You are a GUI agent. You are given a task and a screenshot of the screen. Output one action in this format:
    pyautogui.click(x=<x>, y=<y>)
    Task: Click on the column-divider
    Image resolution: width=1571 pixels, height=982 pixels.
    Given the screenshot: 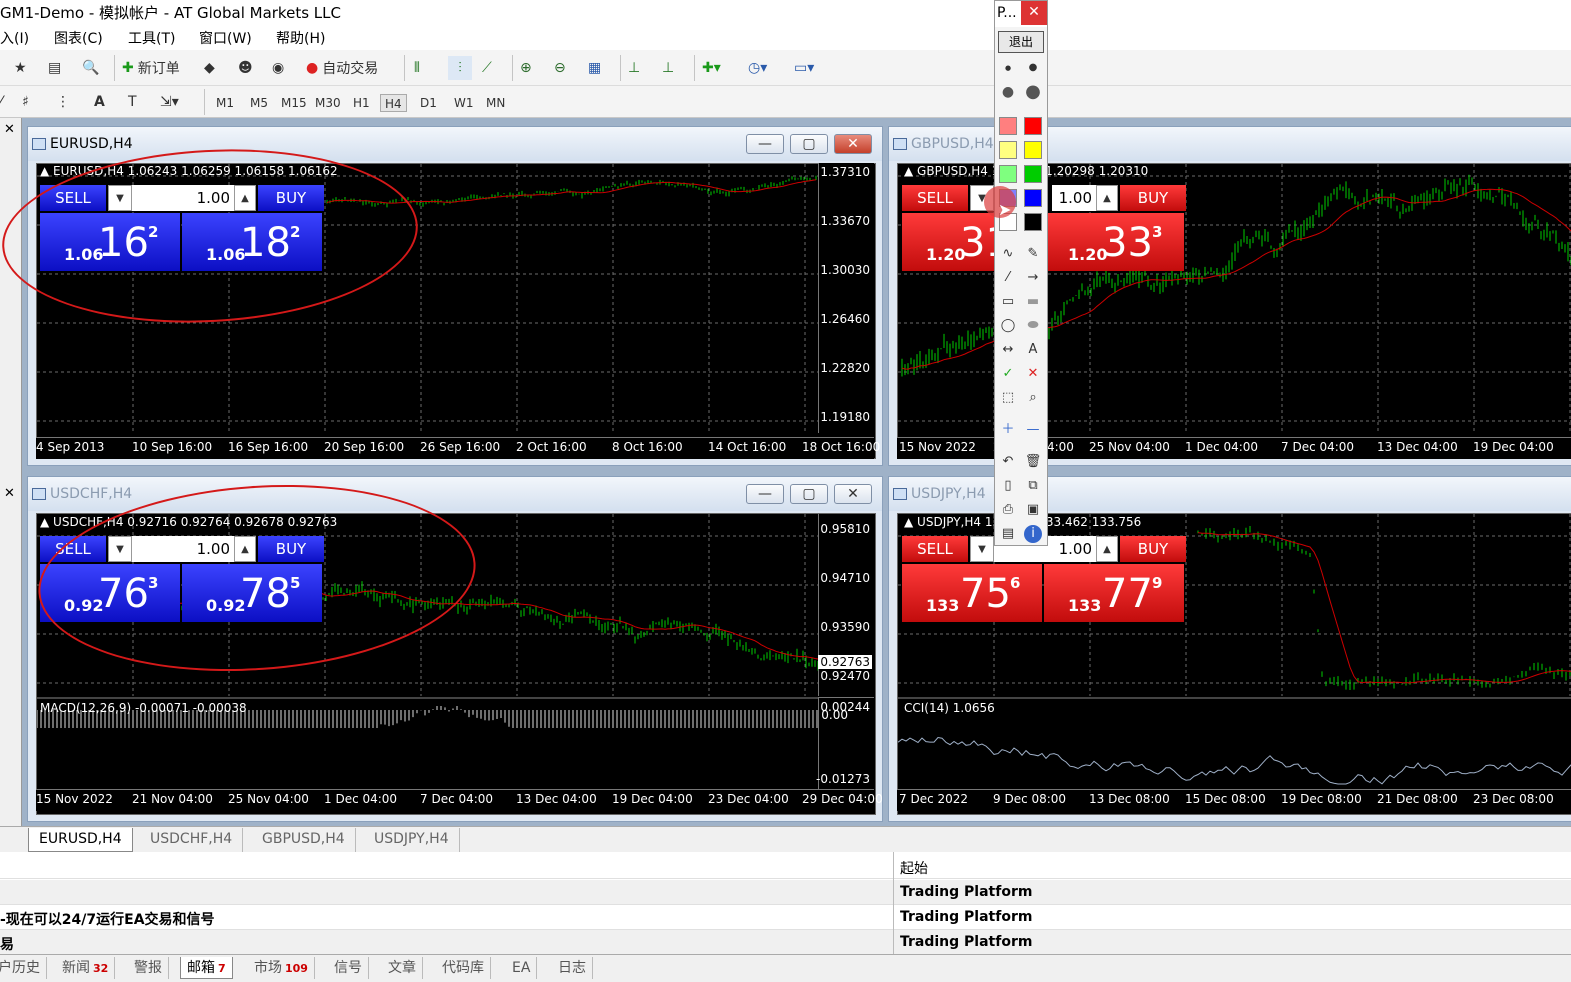 What is the action you would take?
    pyautogui.click(x=893, y=903)
    